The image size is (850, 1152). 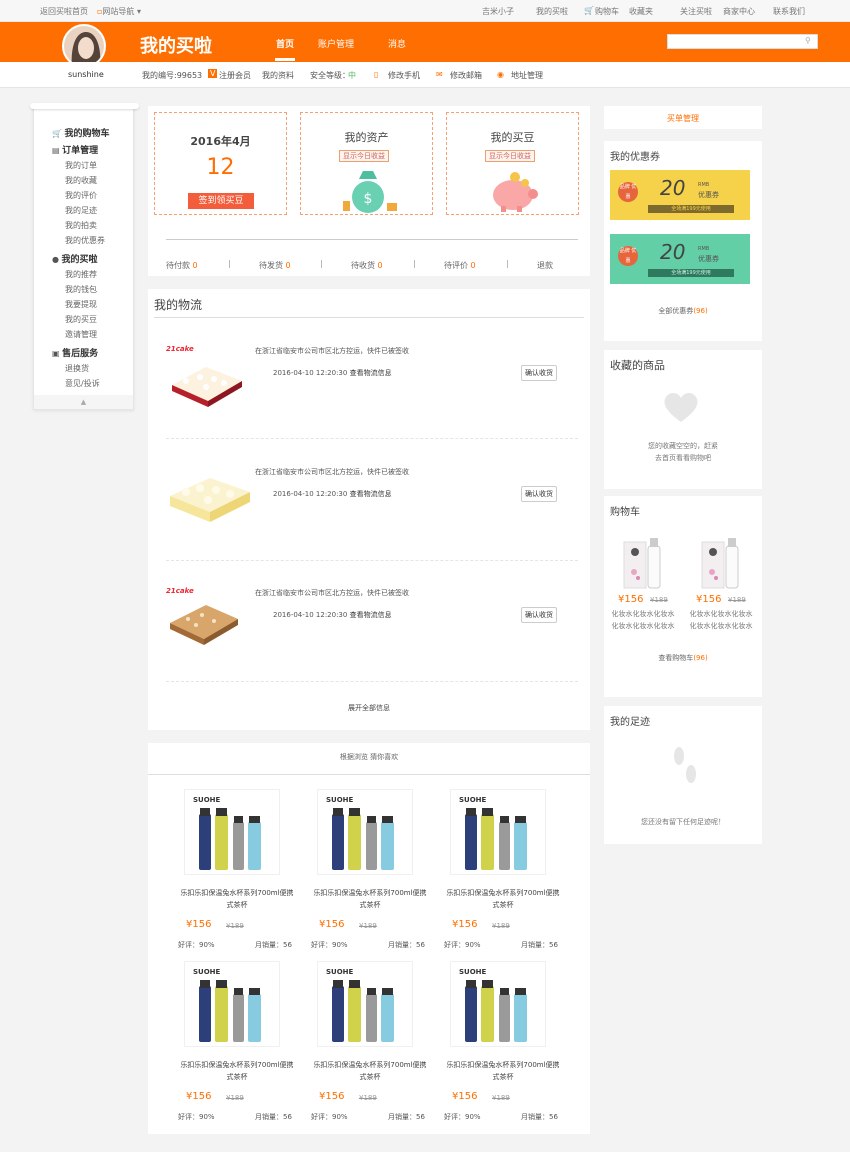 I want to click on product-image: SUOHE, so click(x=498, y=1004).